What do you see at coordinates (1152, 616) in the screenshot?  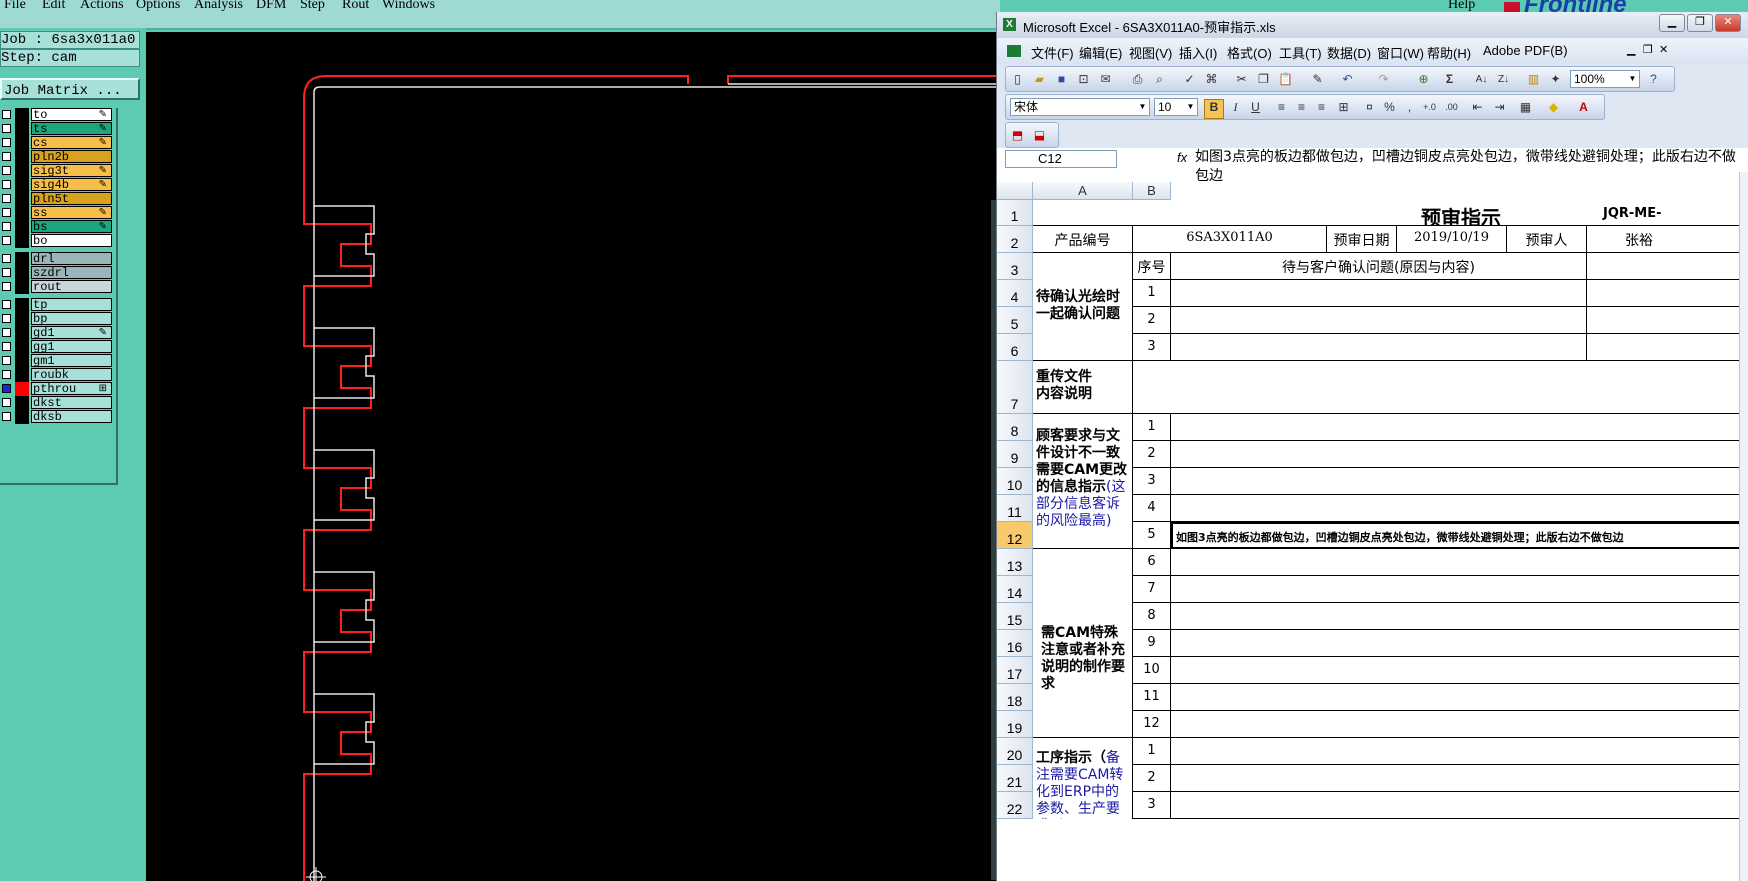 I see `seq-cell: 8` at bounding box center [1152, 616].